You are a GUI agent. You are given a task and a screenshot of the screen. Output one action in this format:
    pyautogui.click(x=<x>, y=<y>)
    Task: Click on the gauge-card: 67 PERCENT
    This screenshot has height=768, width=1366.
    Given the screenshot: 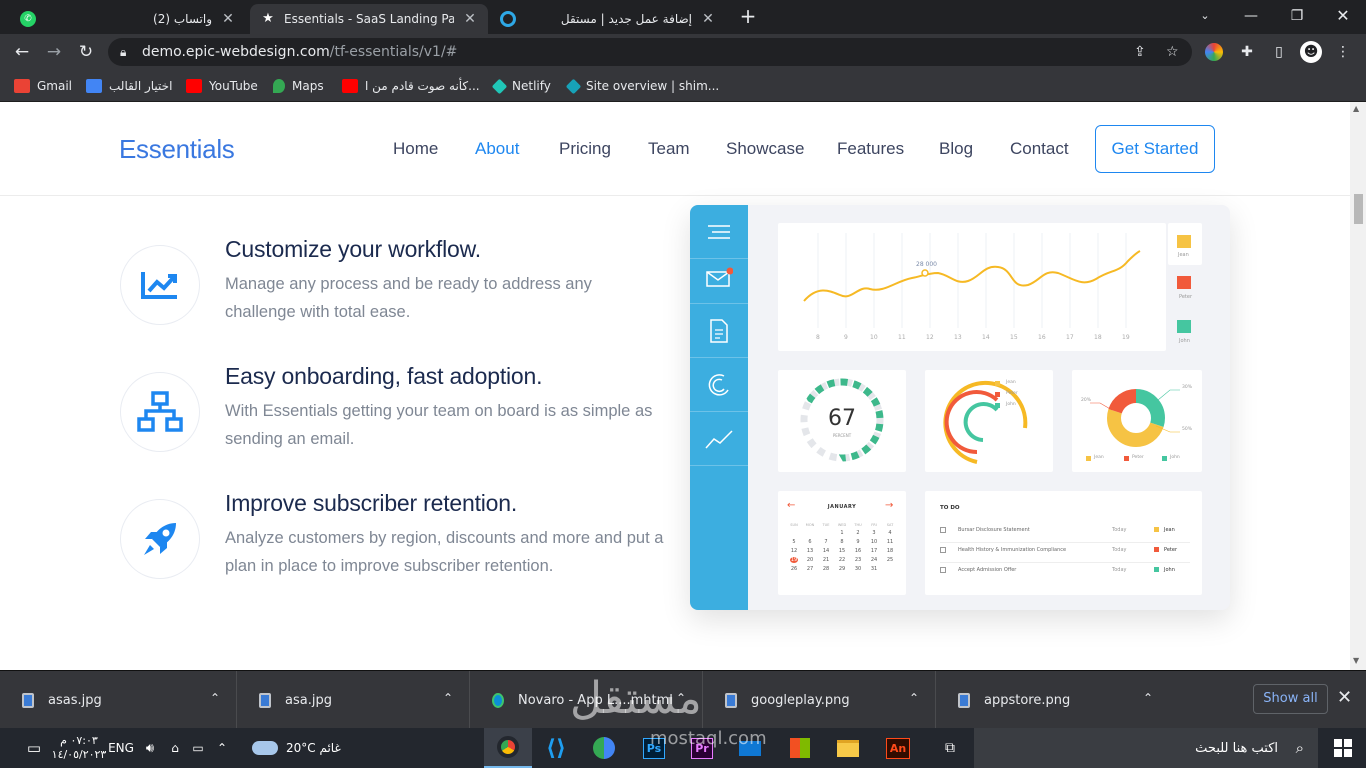 What is the action you would take?
    pyautogui.click(x=842, y=421)
    